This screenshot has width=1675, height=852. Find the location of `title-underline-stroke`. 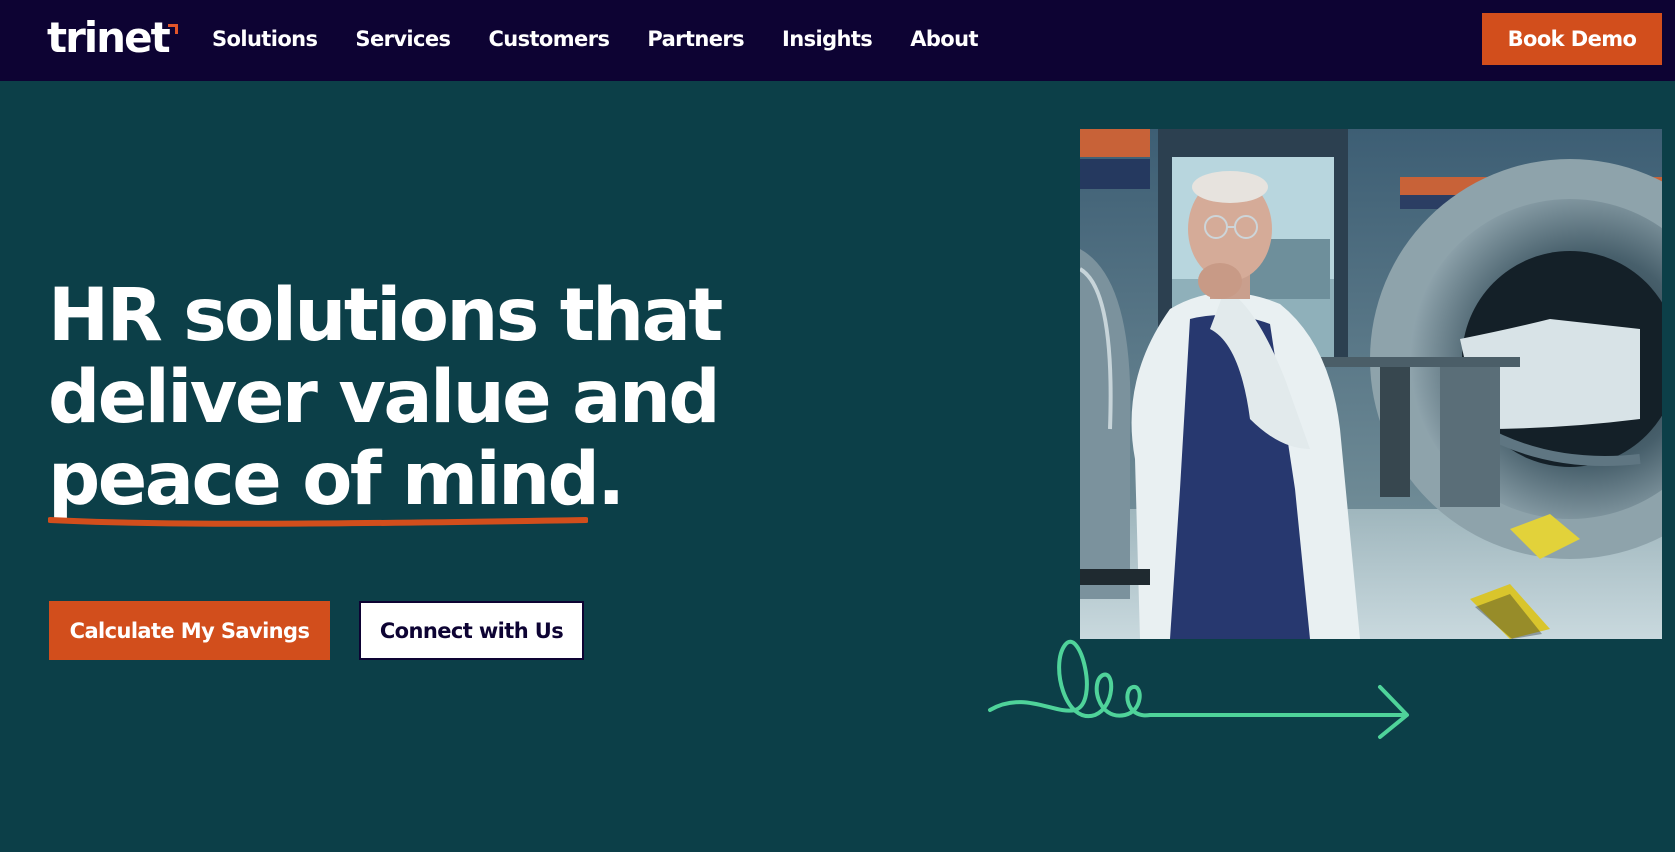

title-underline-stroke is located at coordinates (318, 522).